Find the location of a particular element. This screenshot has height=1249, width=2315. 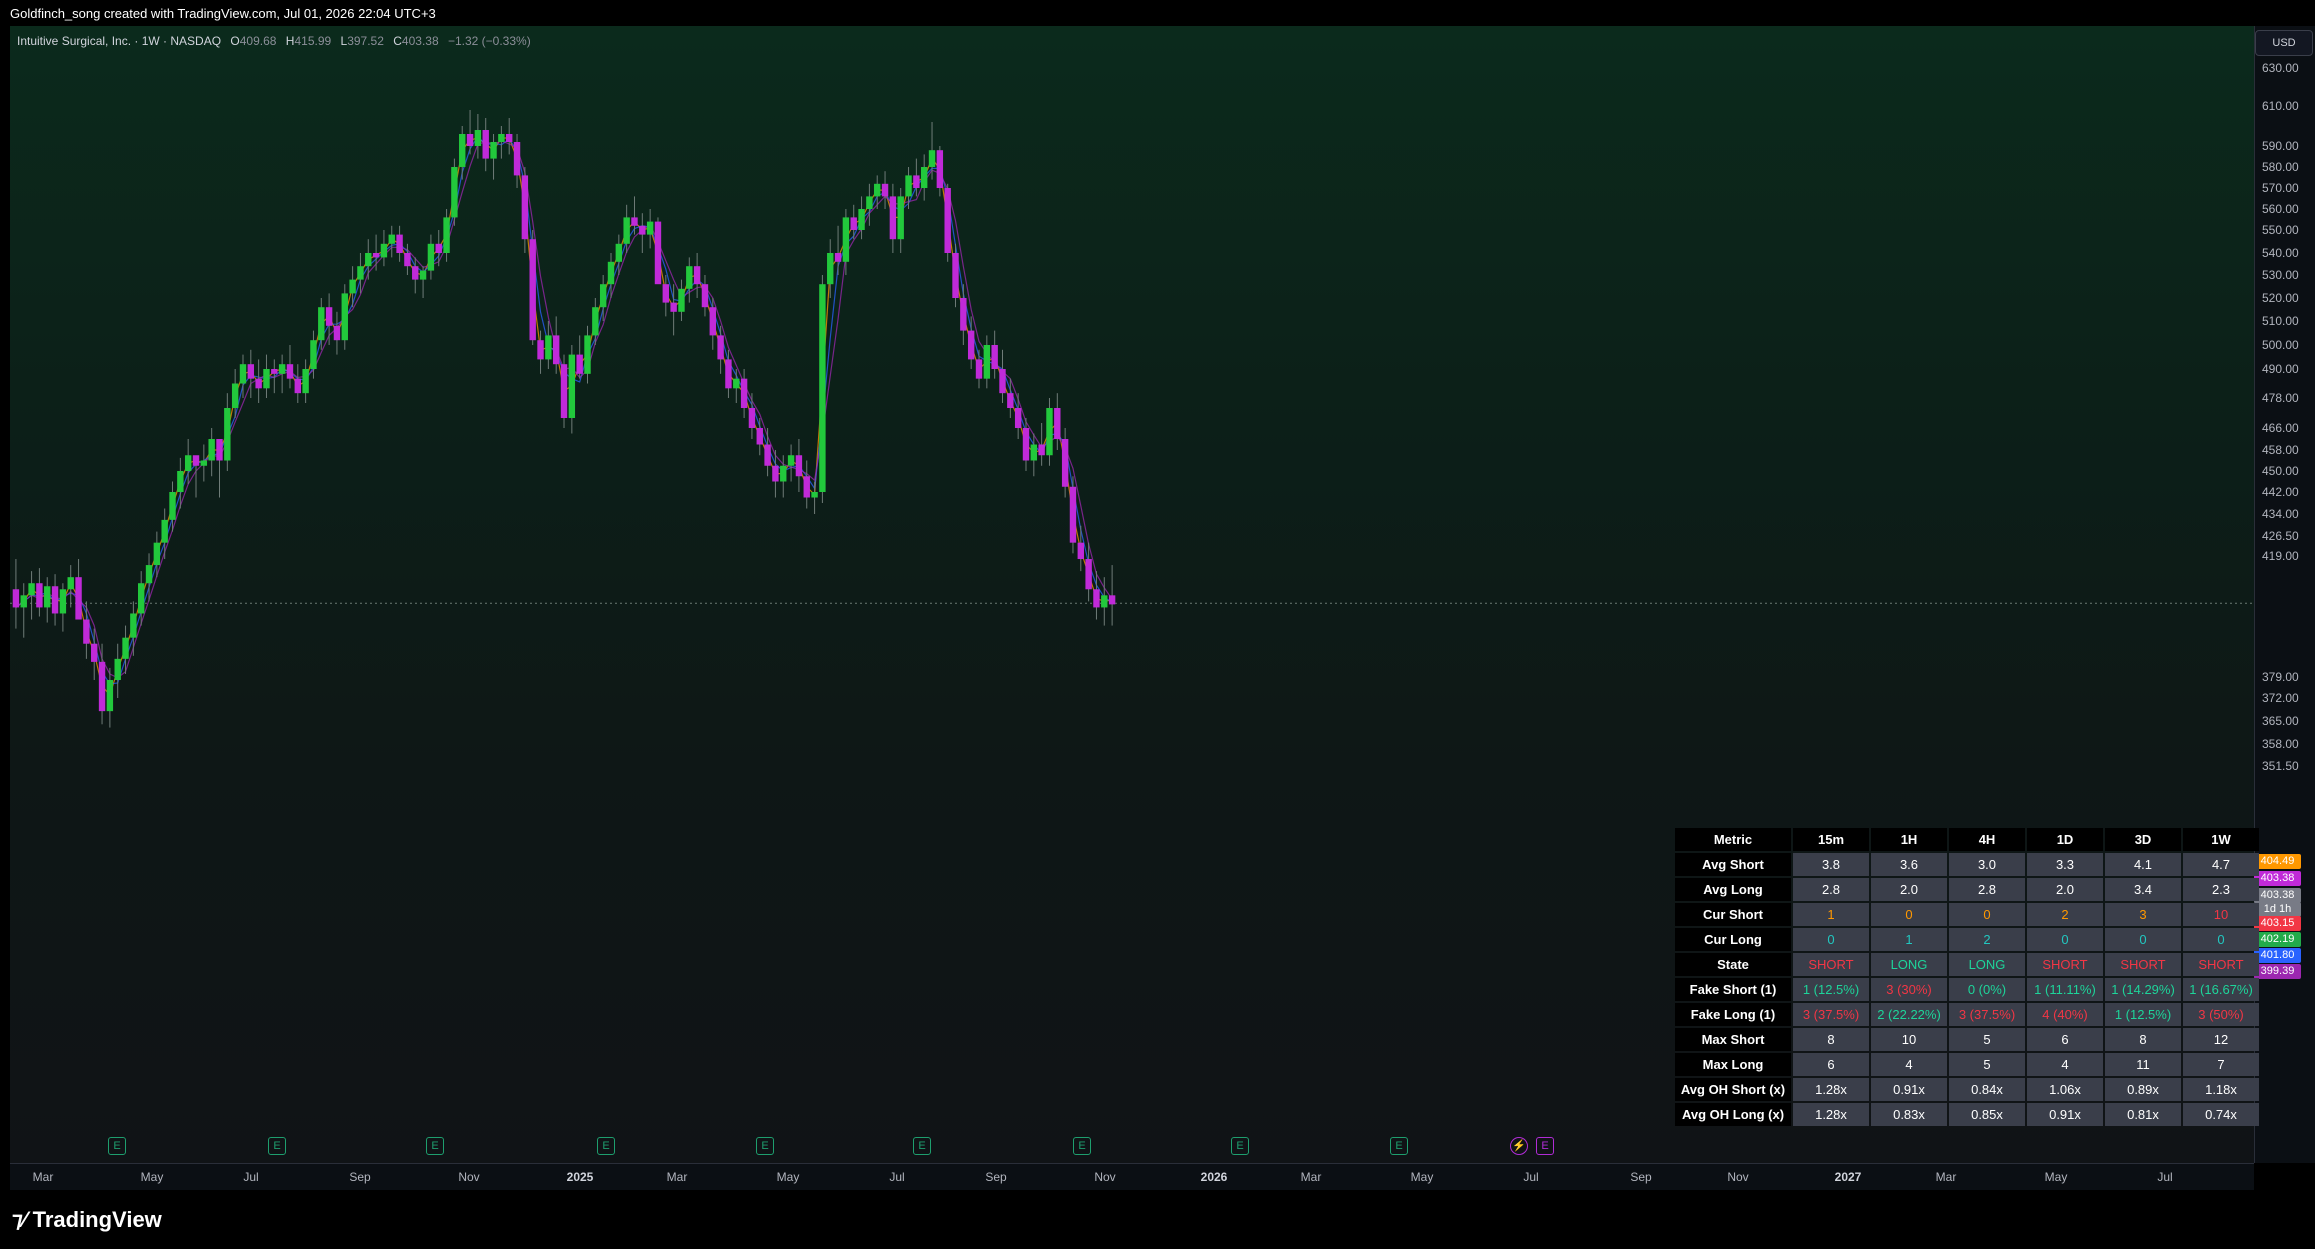

price-tag: 404.49 is located at coordinates (2277, 861).